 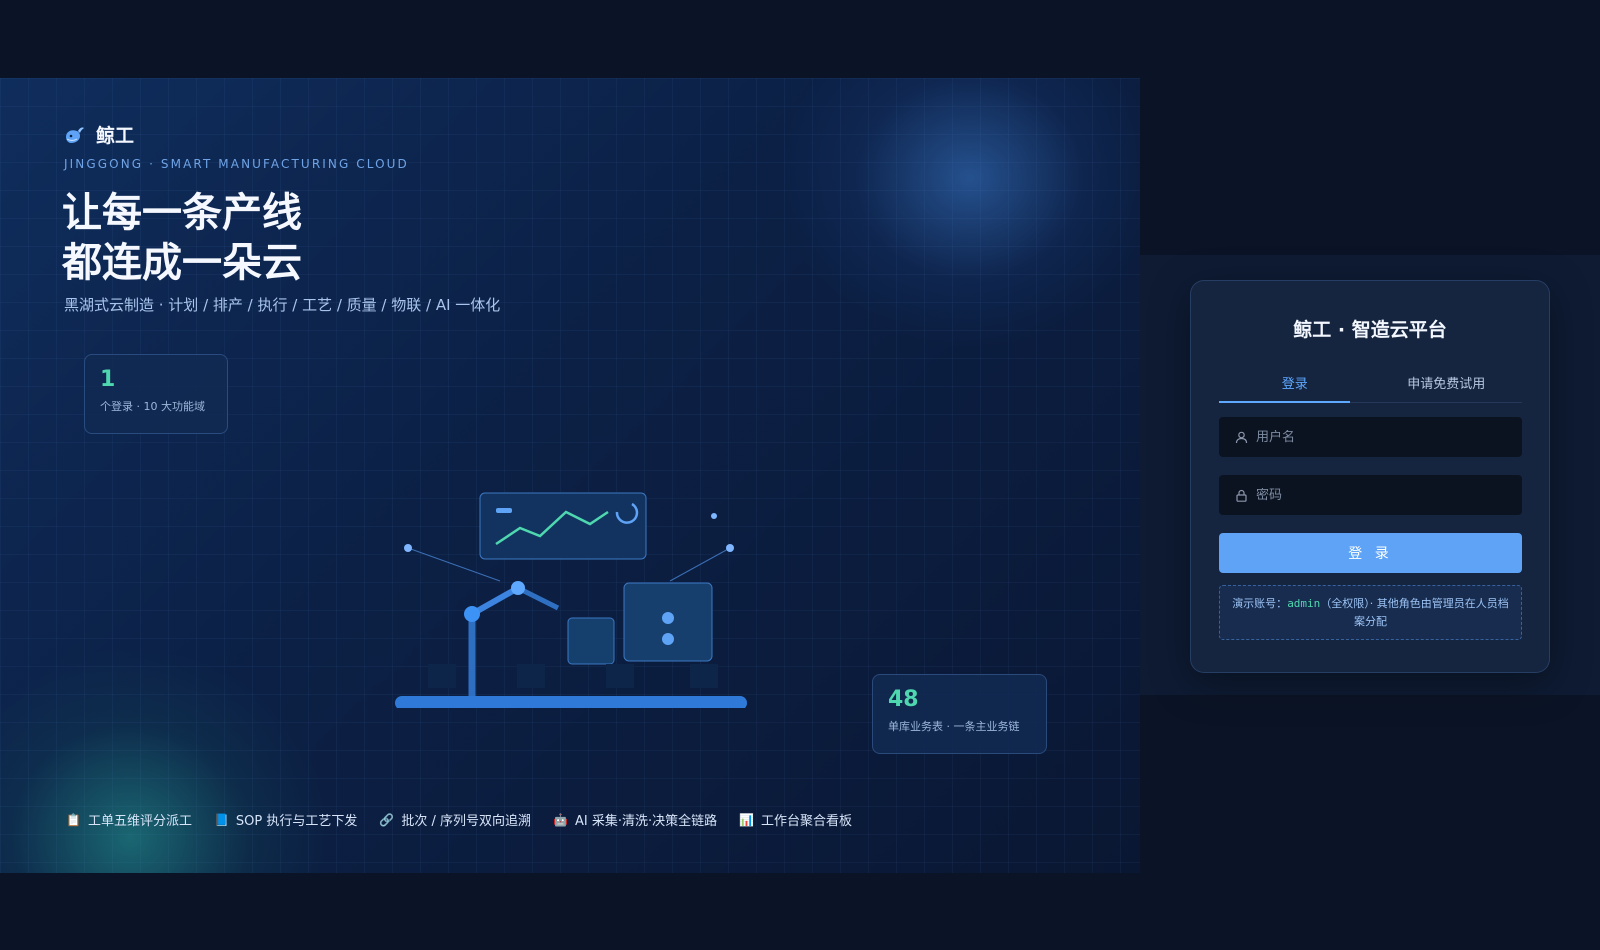 I want to click on book-icon: 📘, so click(x=221, y=819).